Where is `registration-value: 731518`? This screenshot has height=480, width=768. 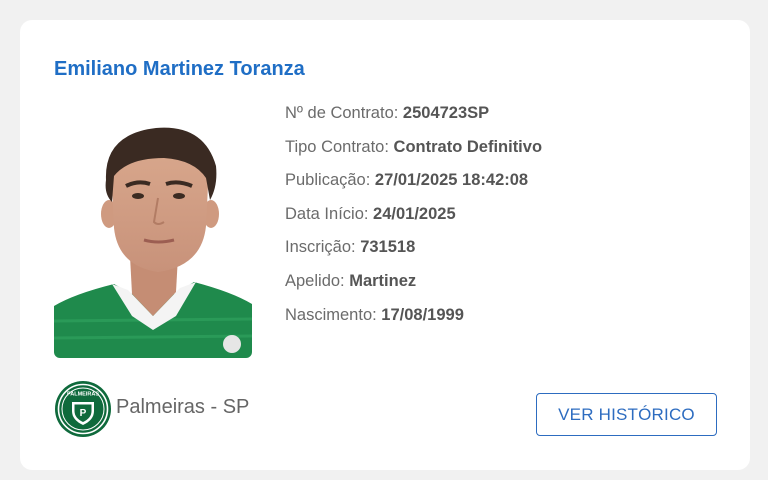 registration-value: 731518 is located at coordinates (388, 247).